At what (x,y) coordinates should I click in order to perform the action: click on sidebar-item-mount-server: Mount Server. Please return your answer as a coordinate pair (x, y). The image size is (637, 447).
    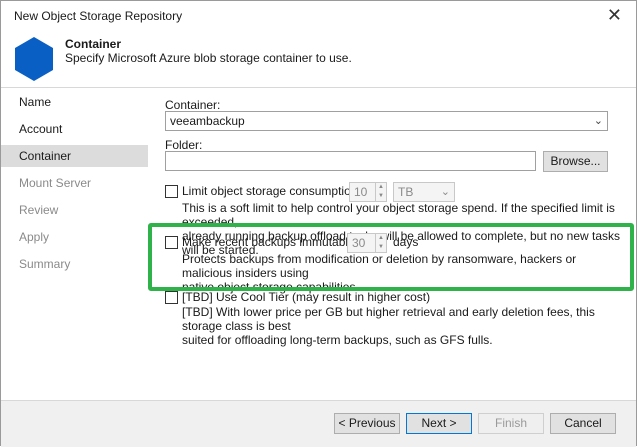
    Looking at the image, I should click on (74, 183).